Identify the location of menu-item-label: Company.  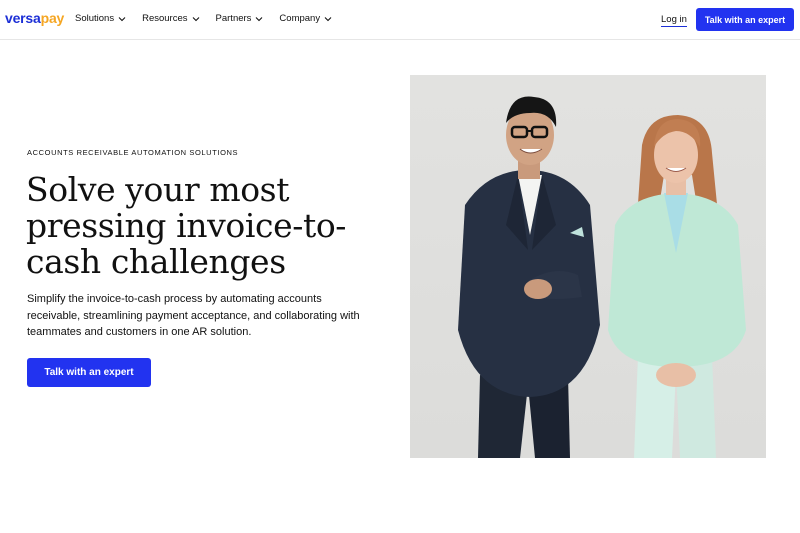
(300, 18).